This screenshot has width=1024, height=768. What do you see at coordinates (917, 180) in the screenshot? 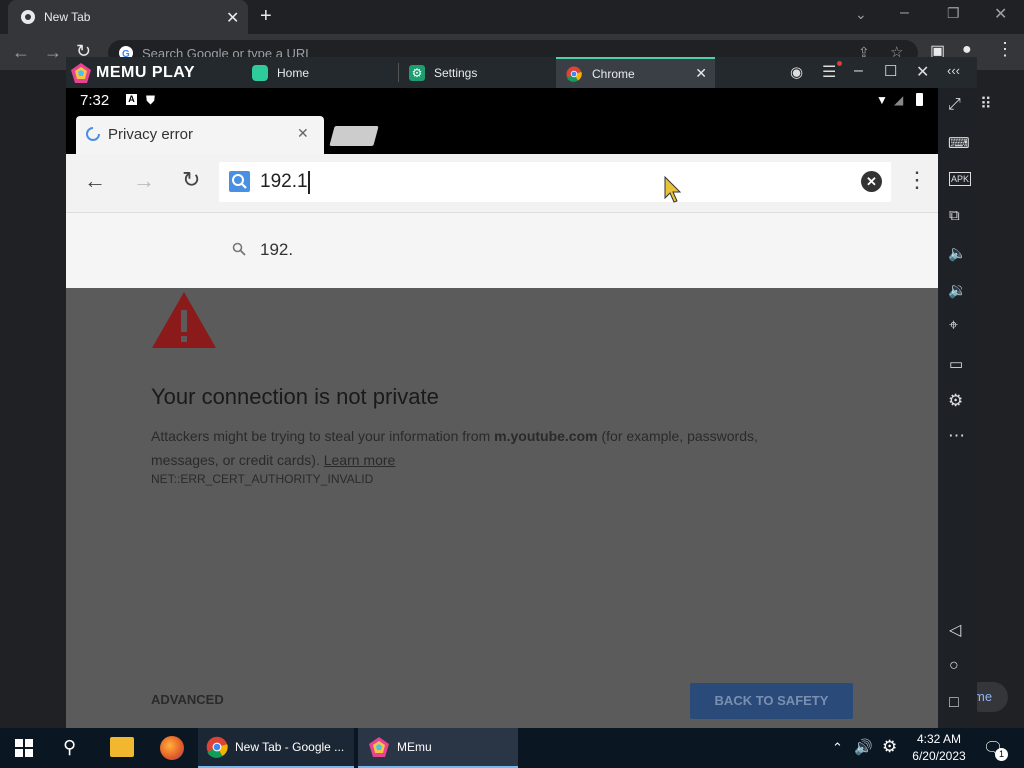
I see `overflow-menu-icon: ⋮` at bounding box center [917, 180].